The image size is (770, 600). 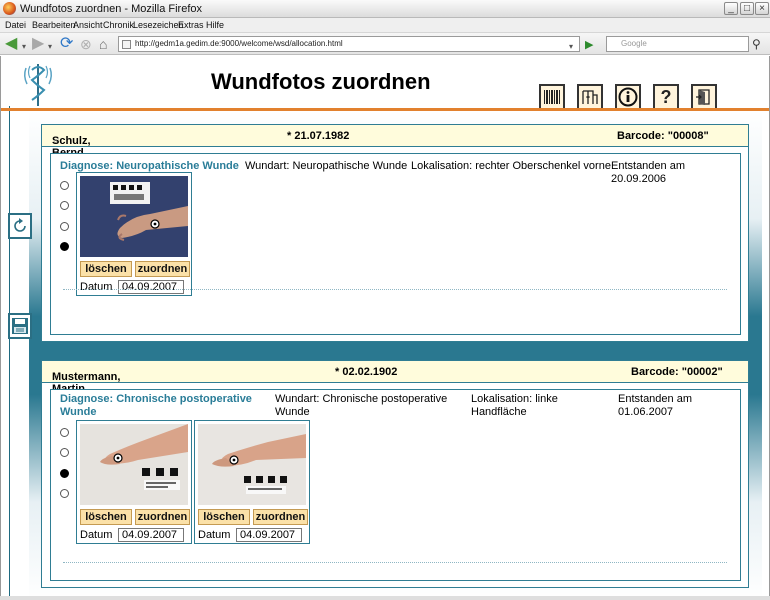 I want to click on caduceus-logo-icon, so click(x=38, y=85).